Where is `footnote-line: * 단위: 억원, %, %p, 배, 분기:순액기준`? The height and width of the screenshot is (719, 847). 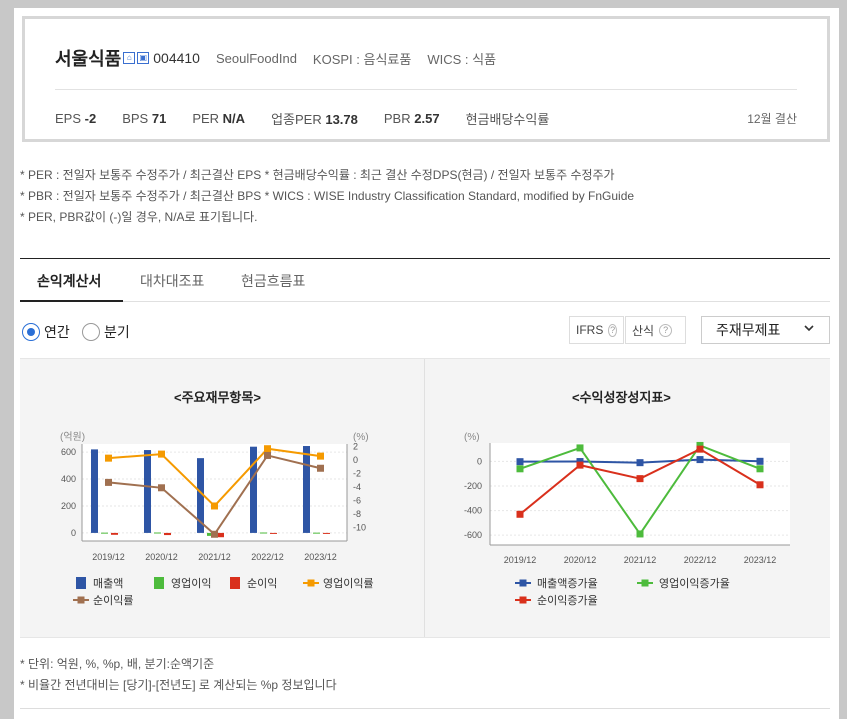 footnote-line: * 단위: 억원, %, %p, 배, 분기:순액기준 is located at coordinates (117, 664).